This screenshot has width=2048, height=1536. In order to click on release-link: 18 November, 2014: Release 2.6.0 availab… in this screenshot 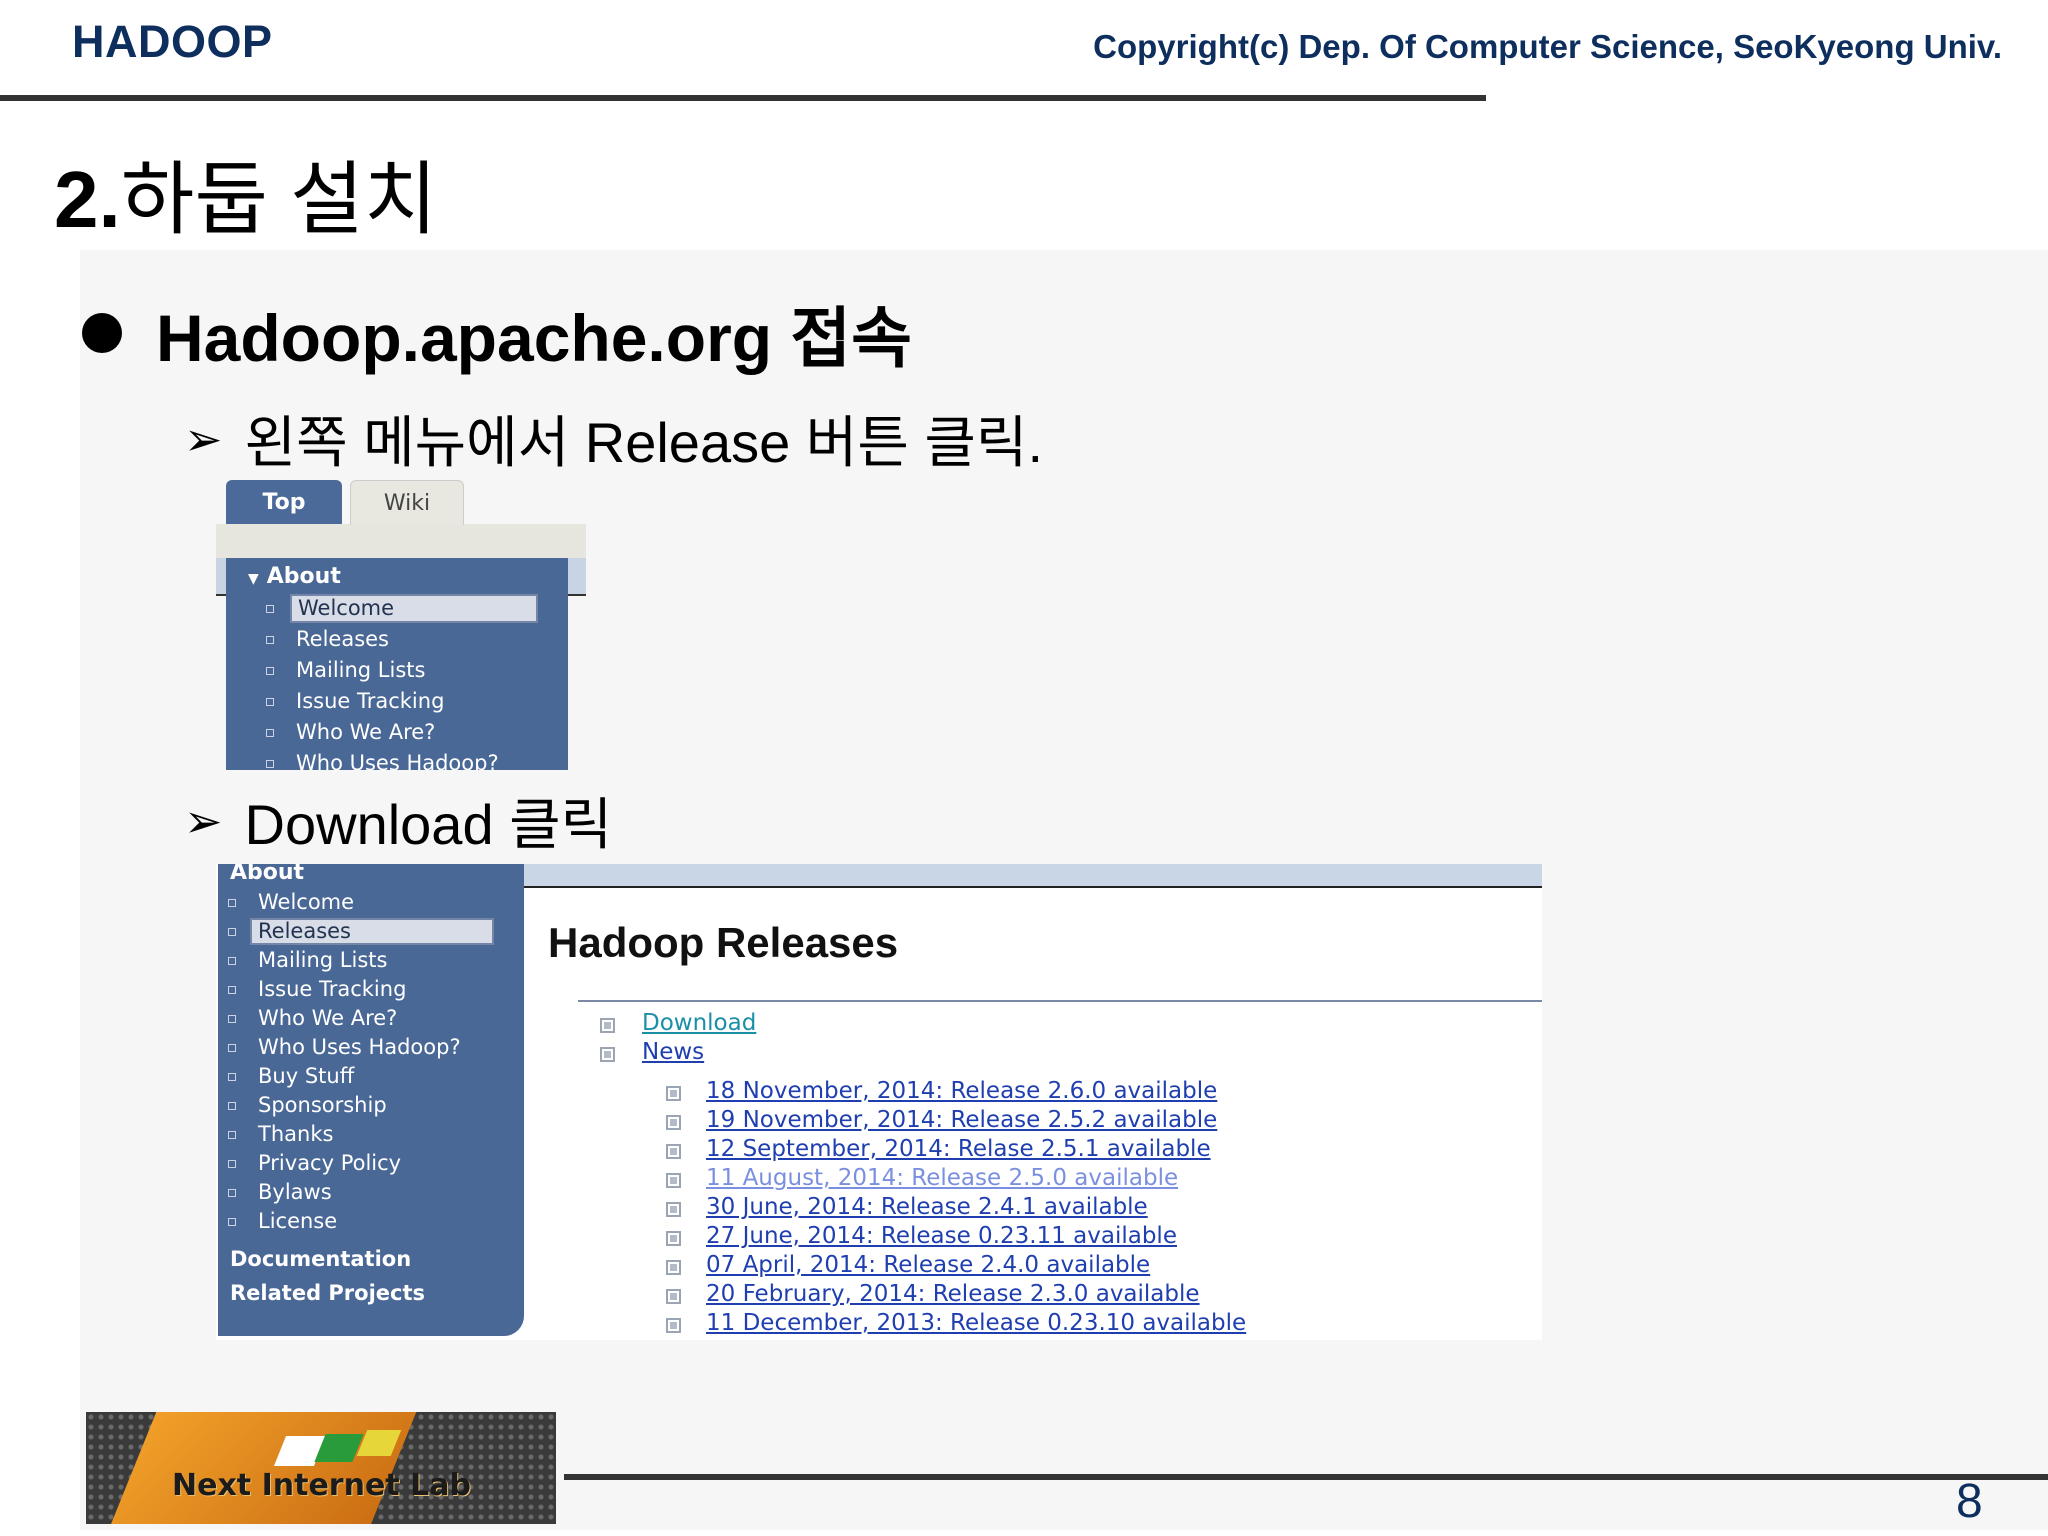, I will do `click(961, 1091)`.